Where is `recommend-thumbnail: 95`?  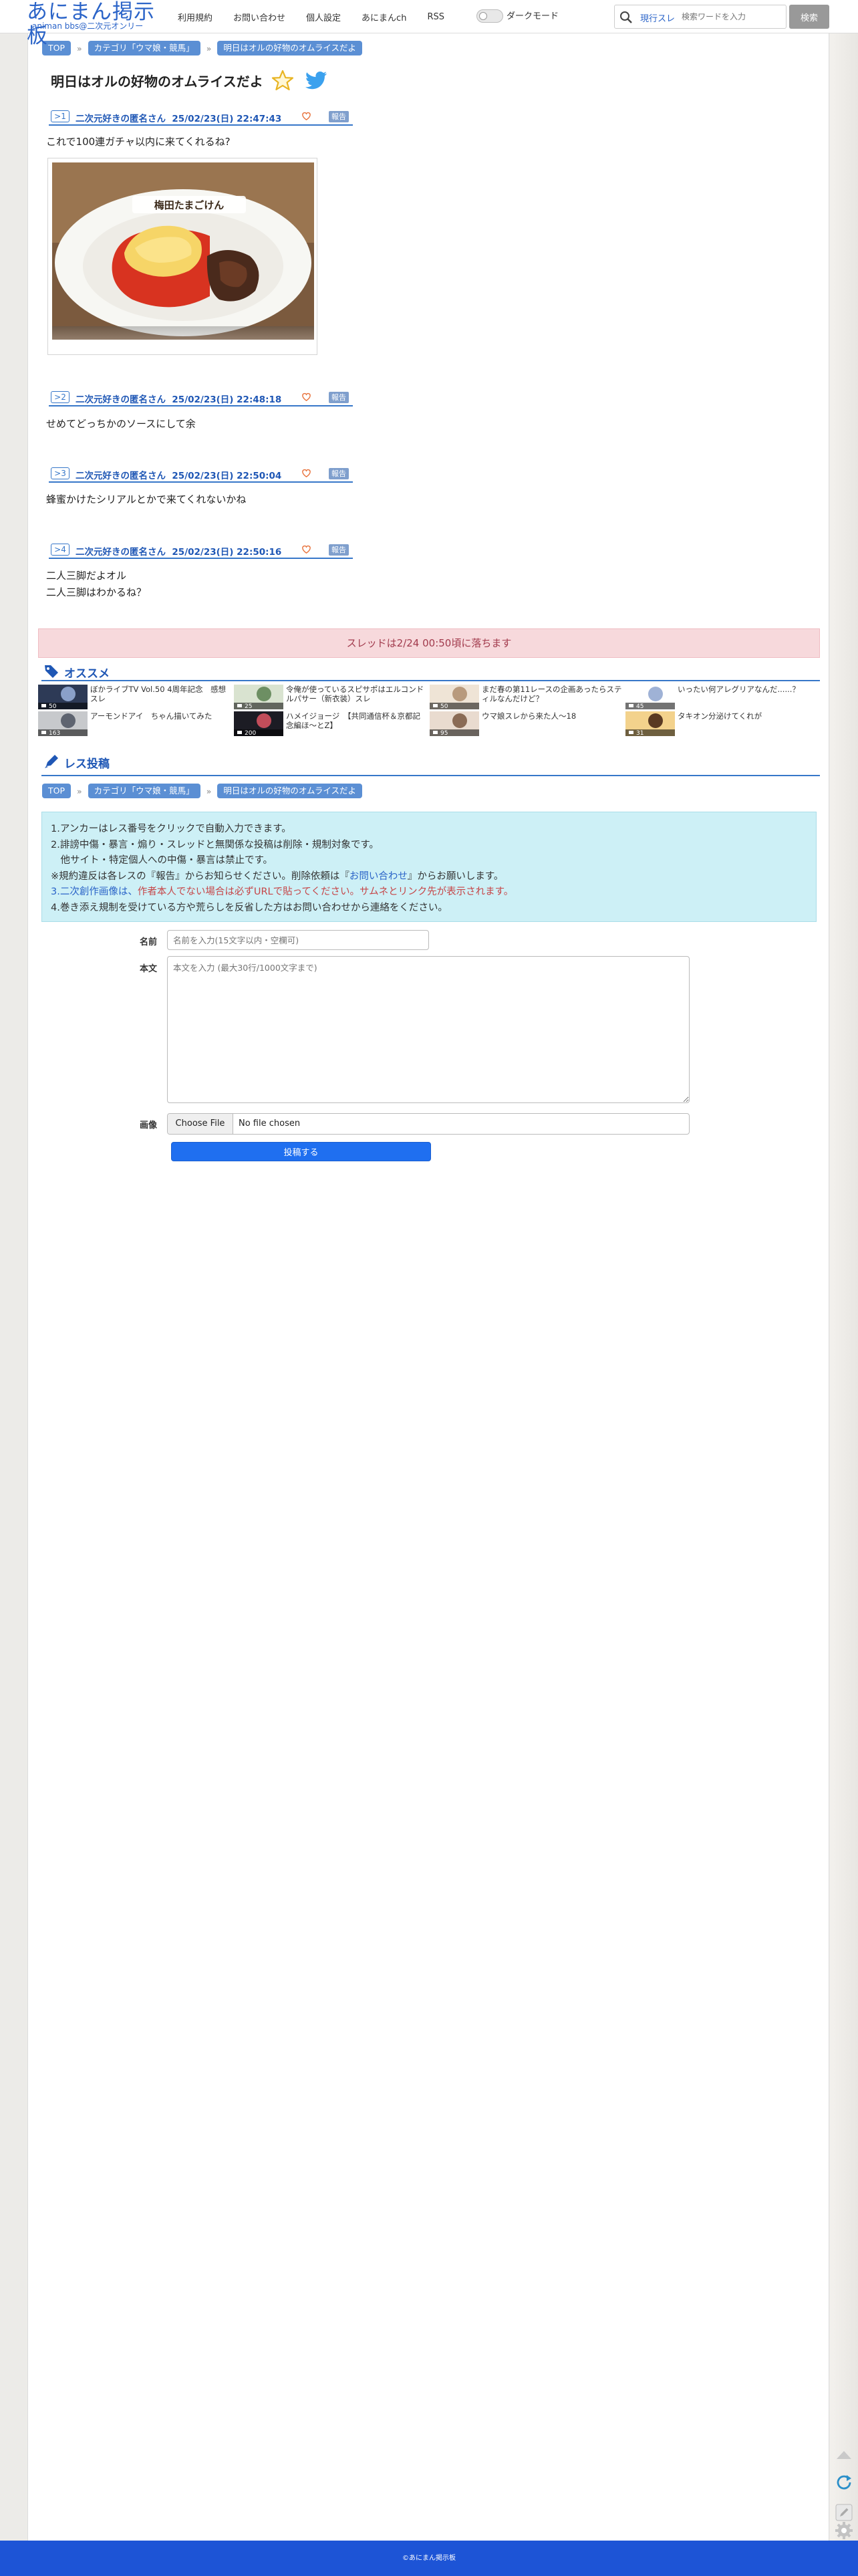
recommend-thumbnail: 95 is located at coordinates (454, 723).